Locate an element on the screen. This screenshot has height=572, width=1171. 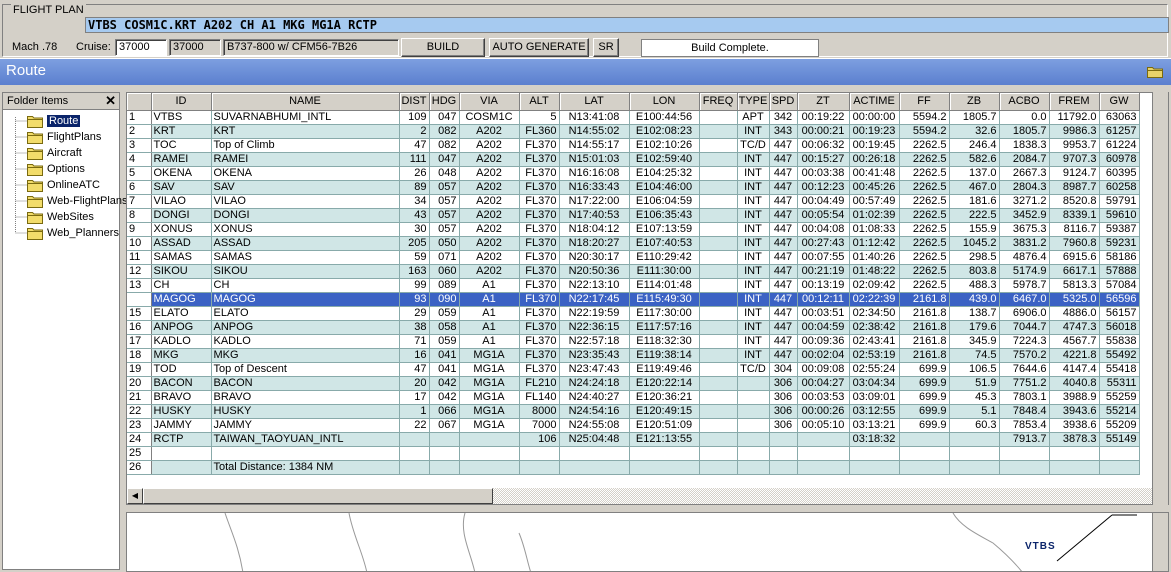
cell-lat is located at coordinates (594, 467).